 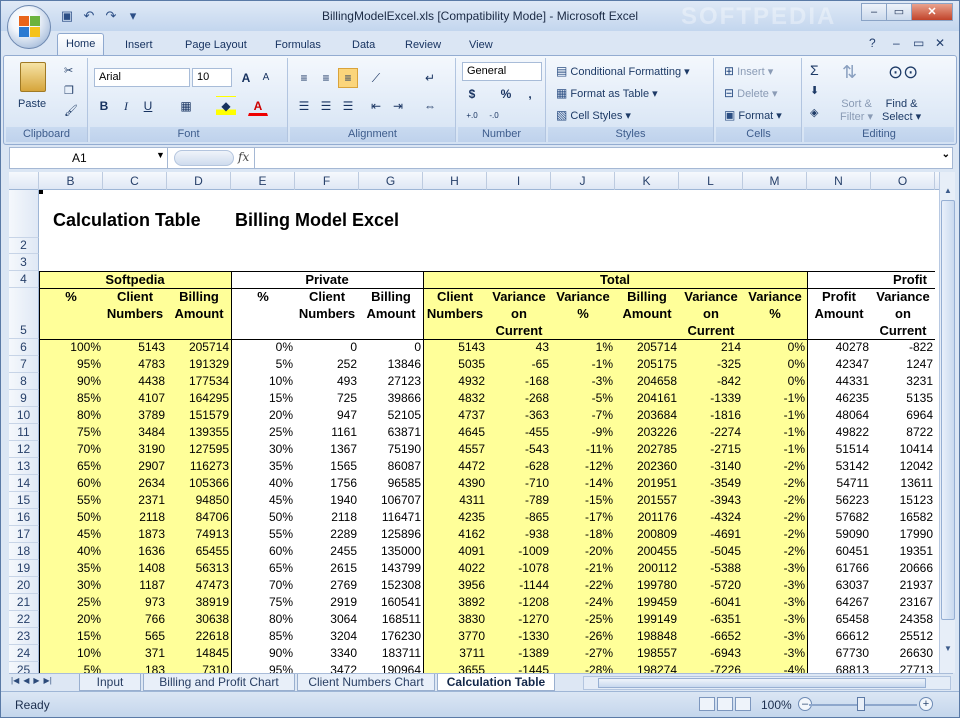 I want to click on row-header-top, so click(x=24, y=214).